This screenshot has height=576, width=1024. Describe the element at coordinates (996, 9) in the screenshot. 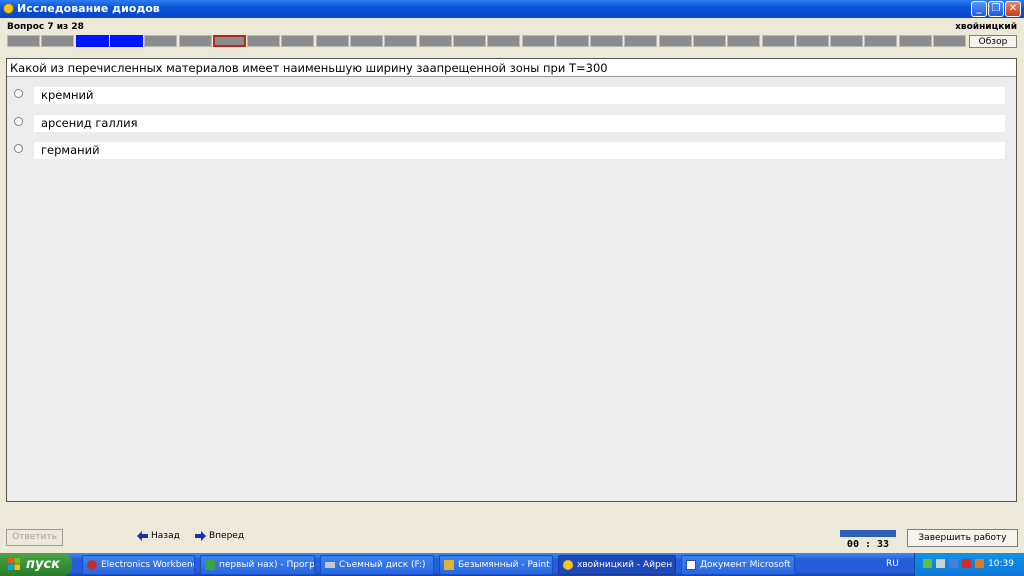

I see `maximize-button: ❐` at that location.